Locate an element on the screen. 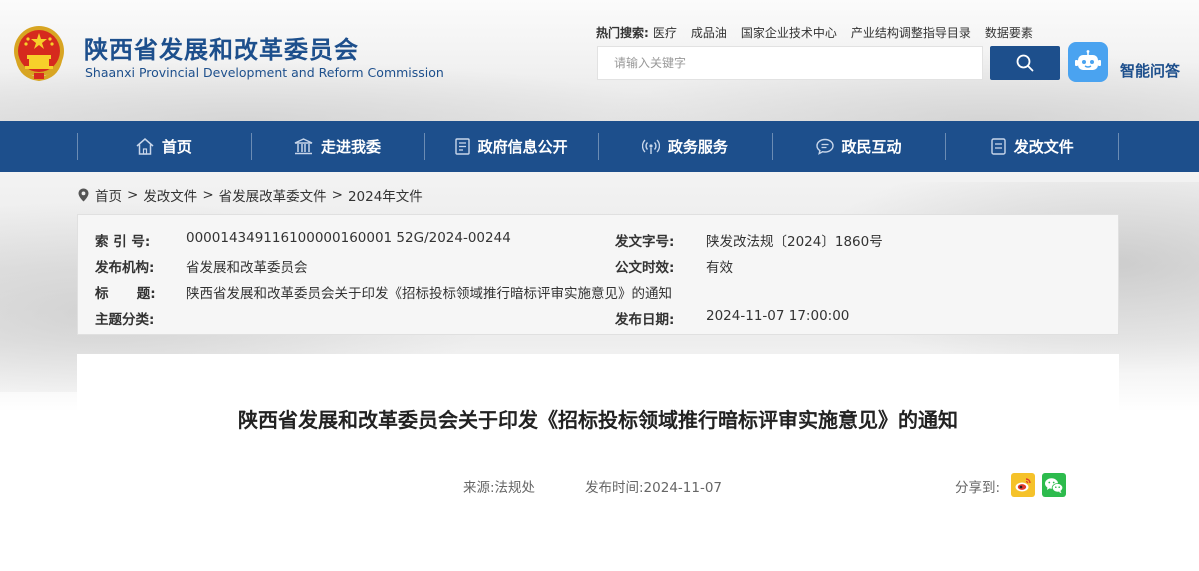 This screenshot has height=571, width=1199. nav-item-about: 走进我委 is located at coordinates (337, 146).